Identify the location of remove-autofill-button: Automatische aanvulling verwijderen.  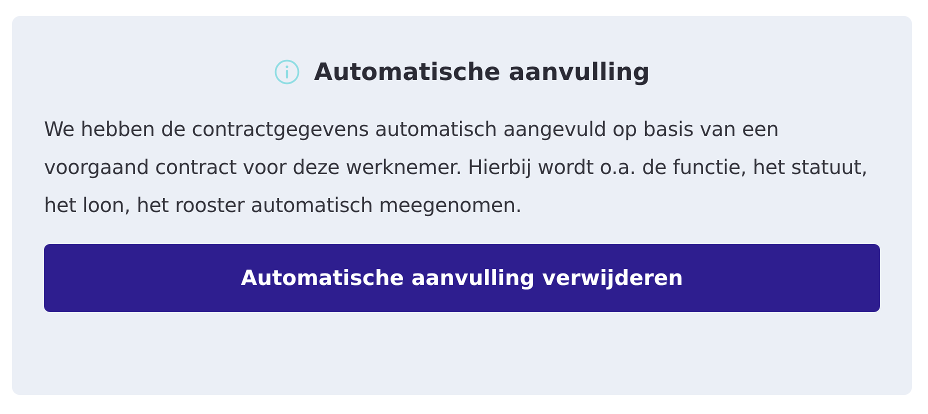
(462, 278).